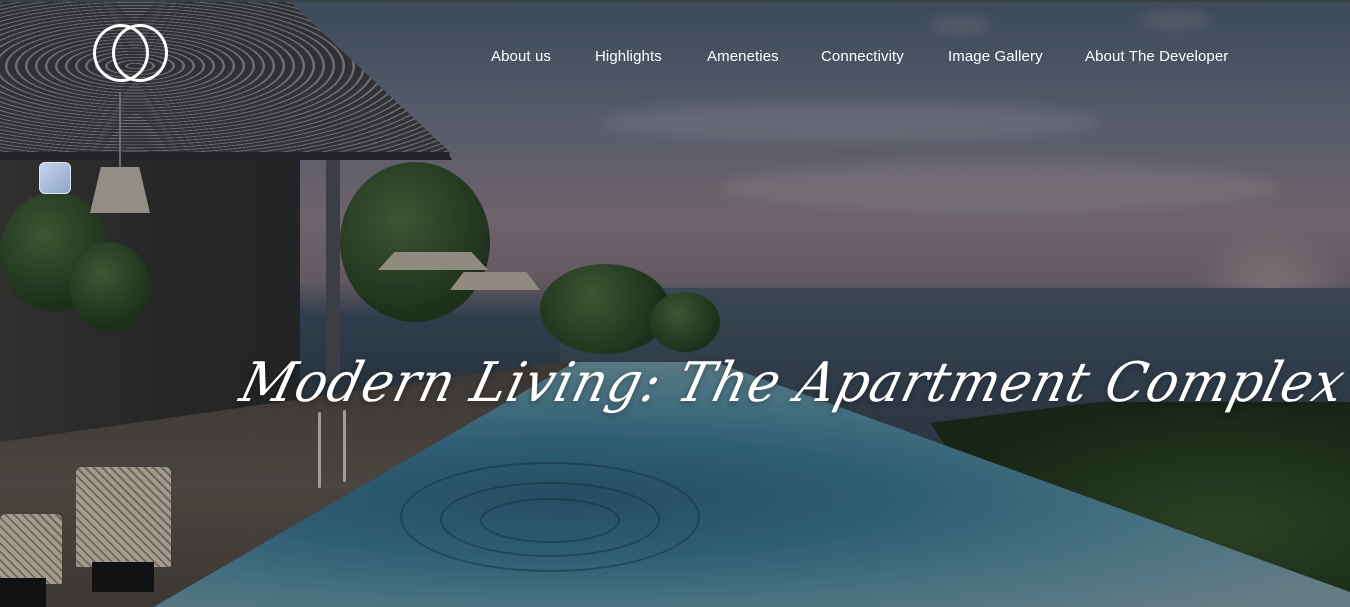 Image resolution: width=1350 pixels, height=607 pixels. Describe the element at coordinates (1156, 56) in the screenshot. I see `nav-about-developer: About The Developer` at that location.